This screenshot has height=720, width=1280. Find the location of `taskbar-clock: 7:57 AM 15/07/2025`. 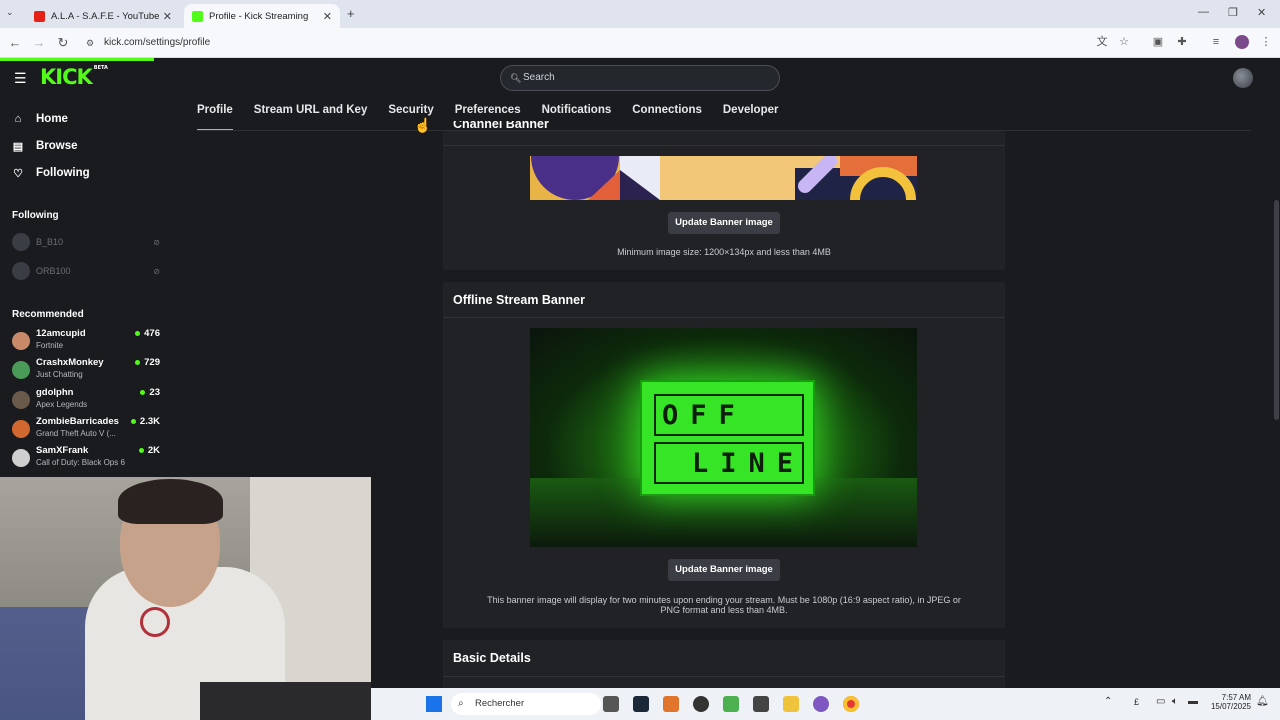

taskbar-clock: 7:57 AM 15/07/2025 is located at coordinates (1229, 702).